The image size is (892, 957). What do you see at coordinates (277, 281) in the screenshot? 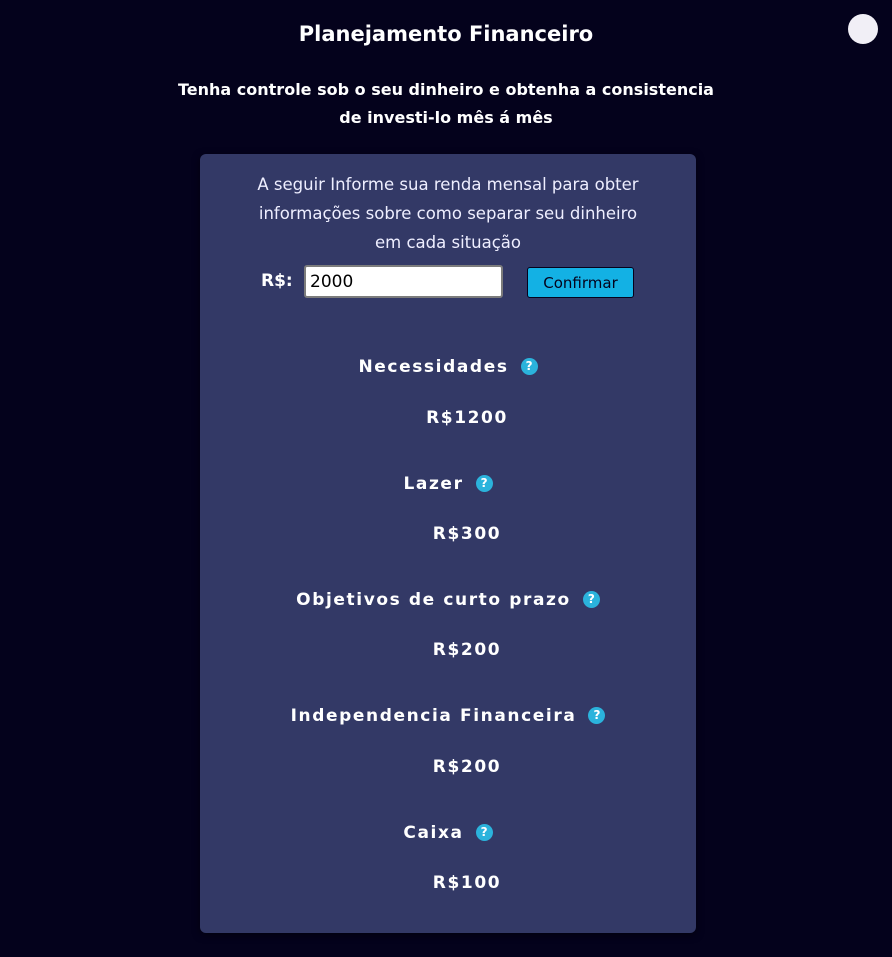
I see `currency-label: R$:` at bounding box center [277, 281].